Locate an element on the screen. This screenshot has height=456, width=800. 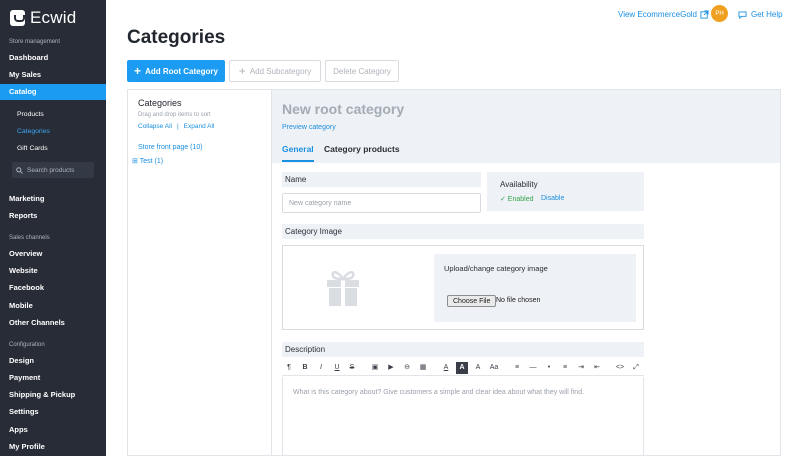
add-subcategory-label: Add Subcategory is located at coordinates (280, 71).